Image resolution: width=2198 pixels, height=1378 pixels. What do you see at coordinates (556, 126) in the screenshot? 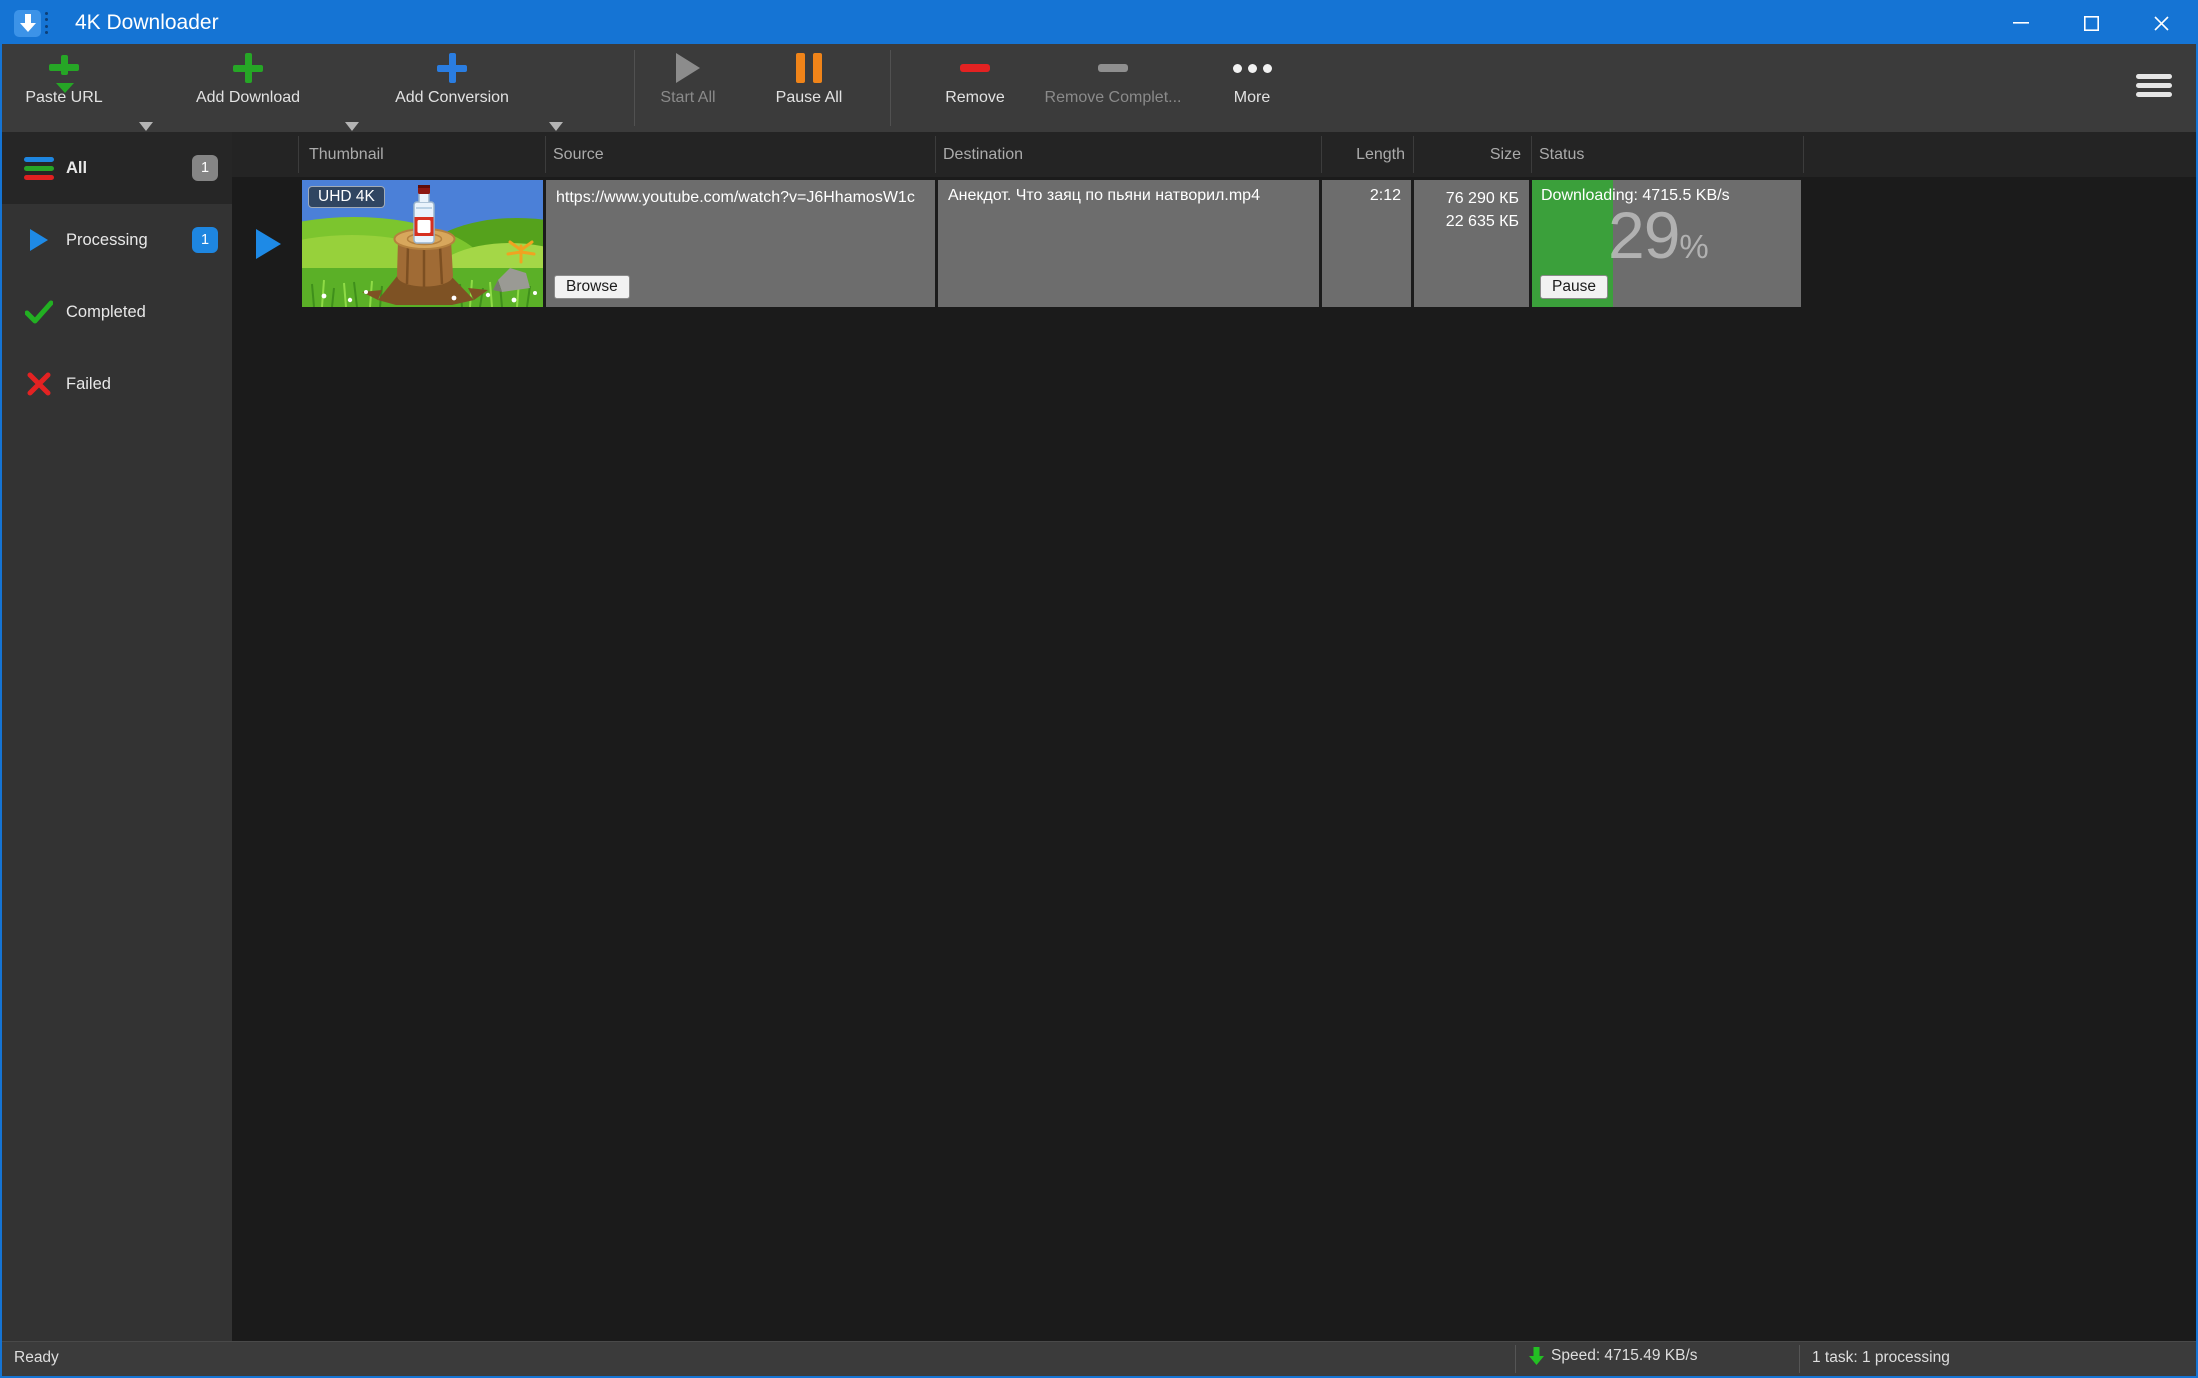
I see `add-conversion-dropdown-icon` at bounding box center [556, 126].